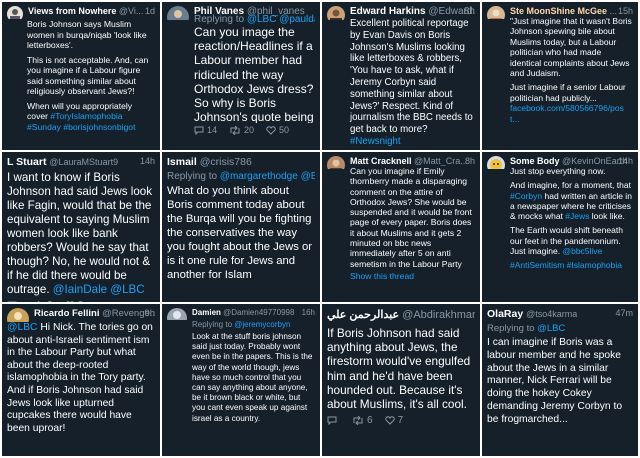 The height and width of the screenshot is (458, 640). What do you see at coordinates (363, 315) in the screenshot?
I see `display-name: عبدالرحمن علي` at bounding box center [363, 315].